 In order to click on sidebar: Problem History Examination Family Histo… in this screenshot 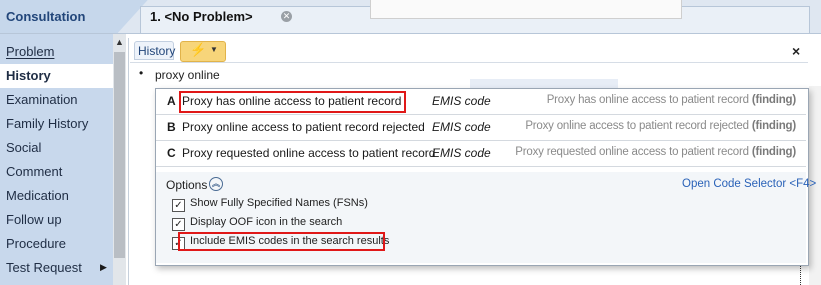, I will do `click(56, 159)`.